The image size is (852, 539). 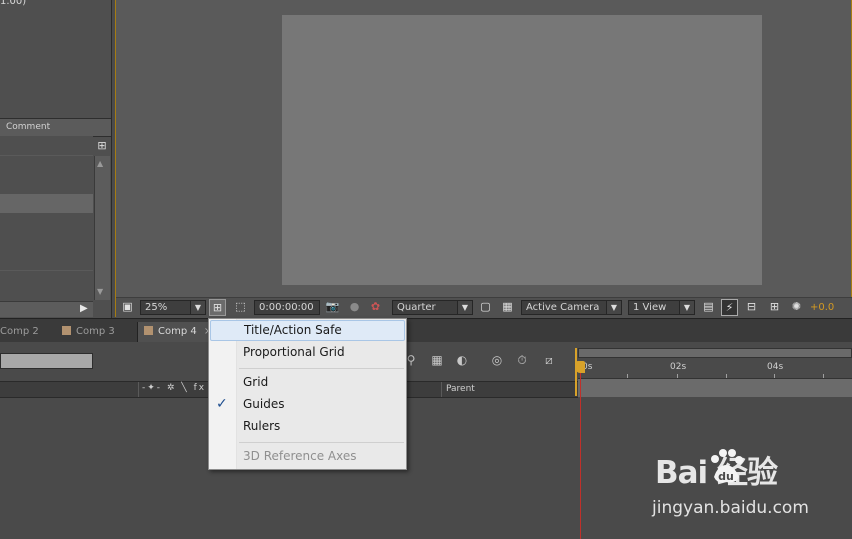 I want to click on frame-blending-icon: ▦, so click(x=437, y=360).